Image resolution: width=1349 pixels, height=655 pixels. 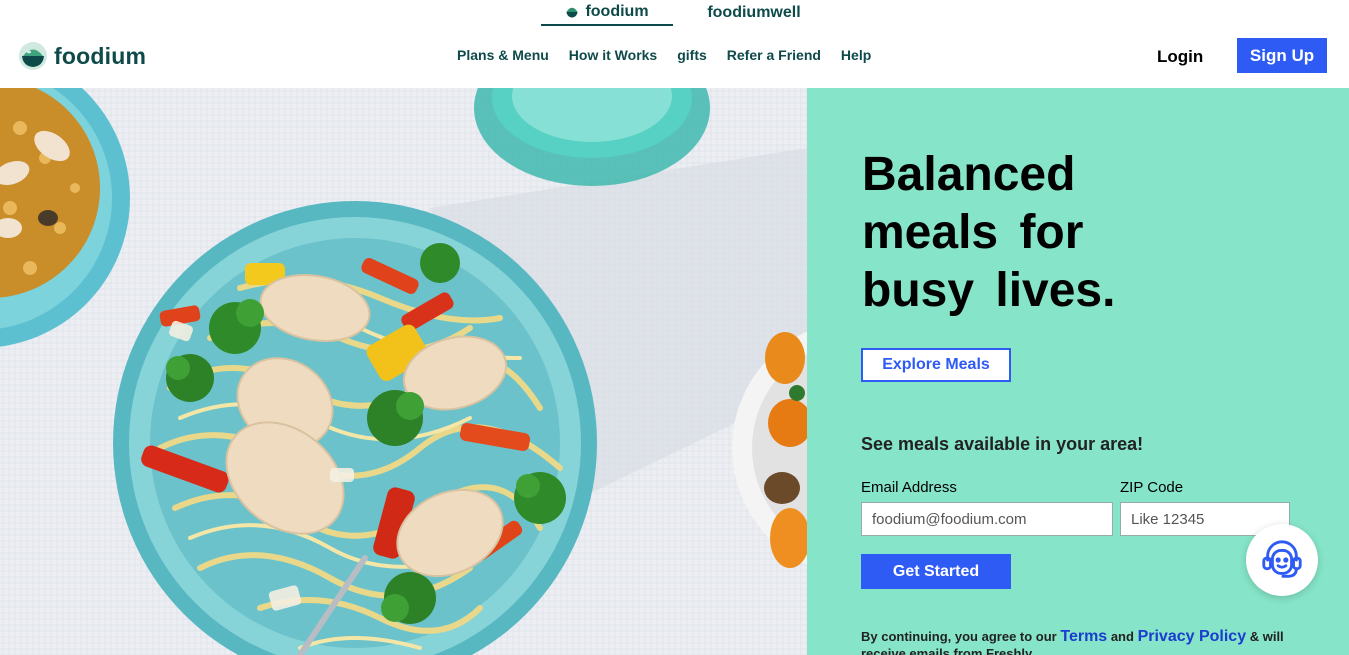 I want to click on email-label: Email Address, so click(x=909, y=487).